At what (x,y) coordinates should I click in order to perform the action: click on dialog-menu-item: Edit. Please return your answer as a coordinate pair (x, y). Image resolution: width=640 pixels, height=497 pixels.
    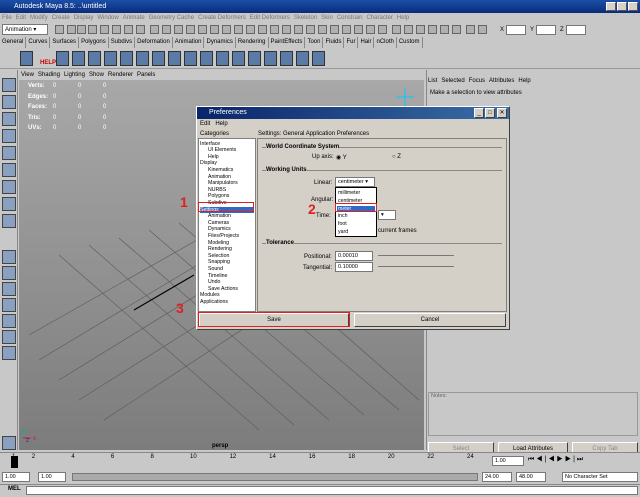
    Looking at the image, I should click on (205, 124).